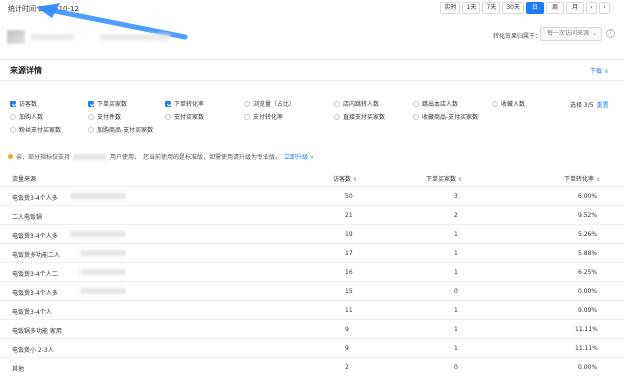 The height and width of the screenshot is (387, 624). Describe the element at coordinates (588, 272) in the screenshot. I see `conversion-cell: 6.25%` at that location.